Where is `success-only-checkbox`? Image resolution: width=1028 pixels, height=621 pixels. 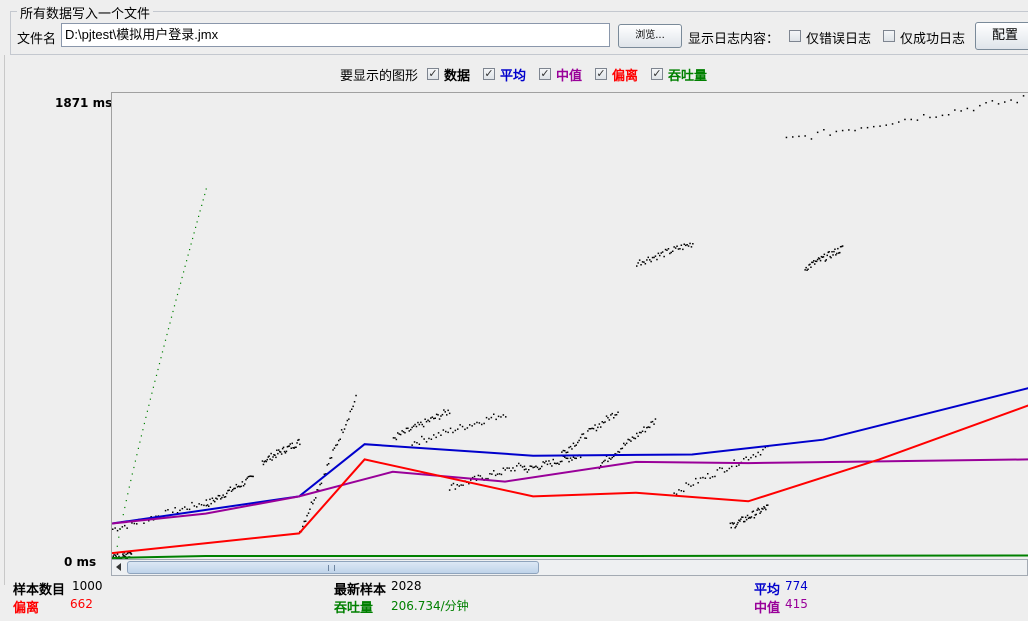 success-only-checkbox is located at coordinates (889, 36).